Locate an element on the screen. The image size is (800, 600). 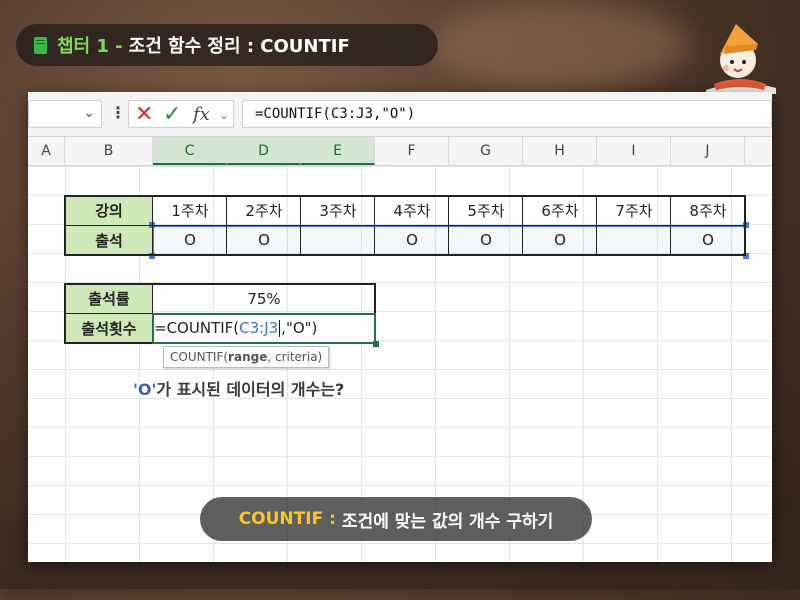
week-cell: 3주차 is located at coordinates (338, 210).